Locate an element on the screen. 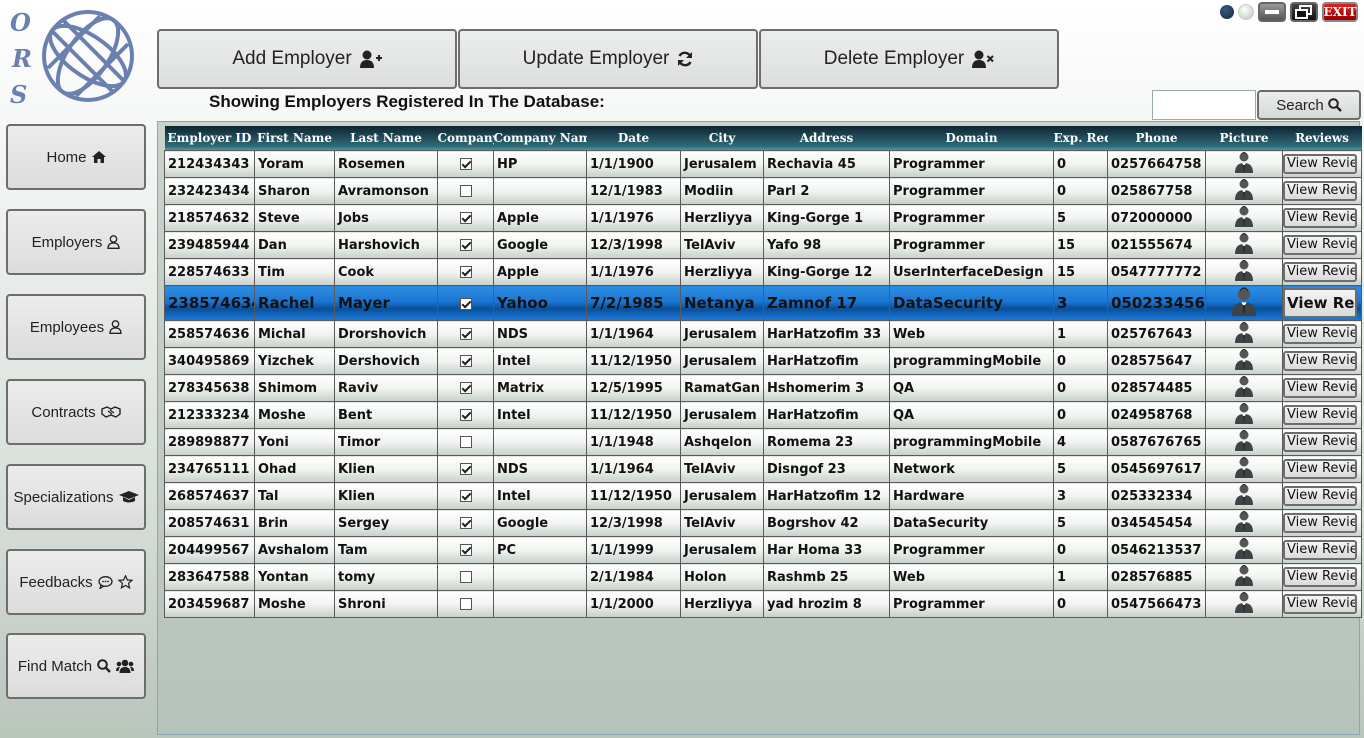 Image resolution: width=1364 pixels, height=738 pixels. cell-address: Bogrshov 42 is located at coordinates (826, 523).